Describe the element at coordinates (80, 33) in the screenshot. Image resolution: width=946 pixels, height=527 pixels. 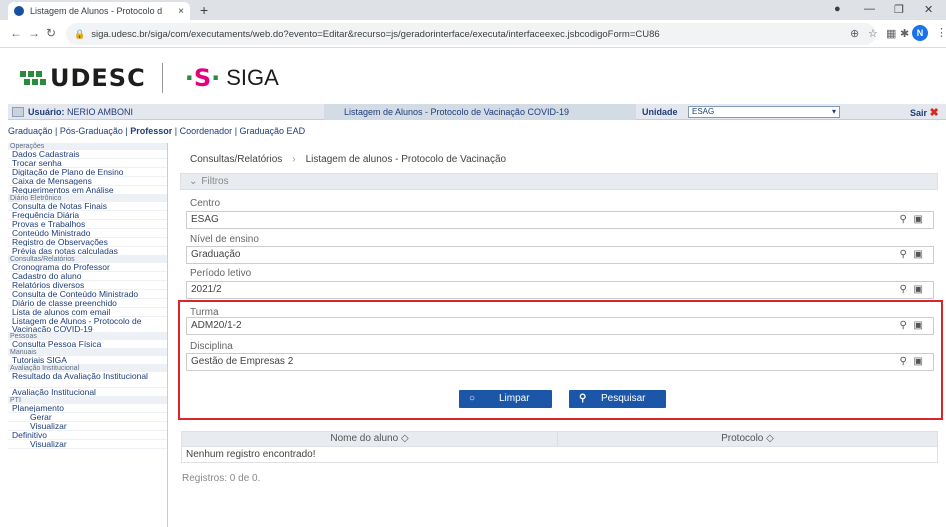
I see `lock-icon: 🔒` at that location.